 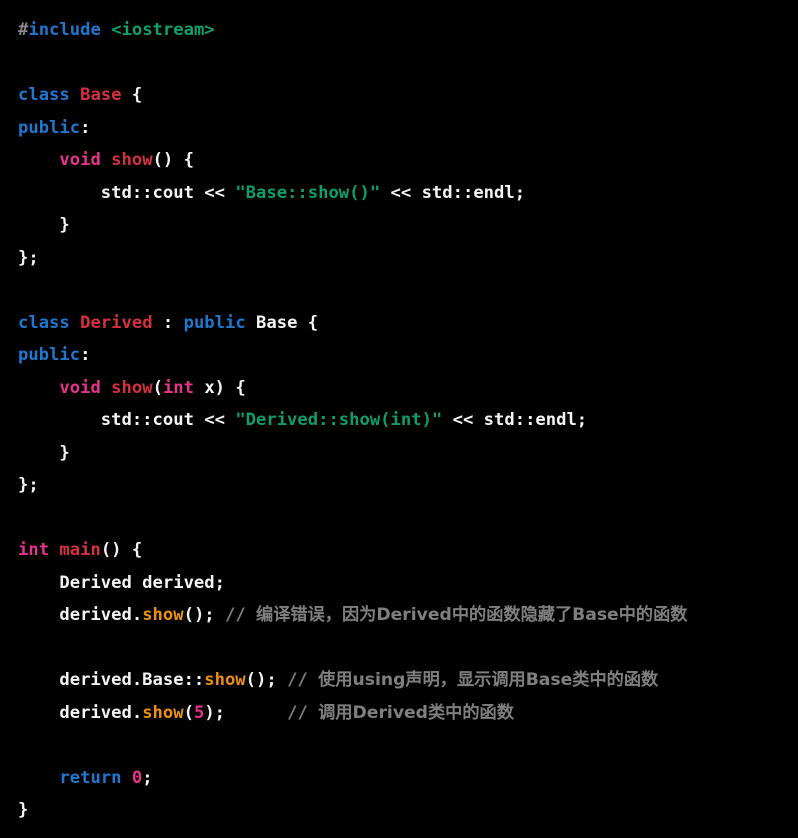 I want to click on code-line: return 0;, so click(x=408, y=778).